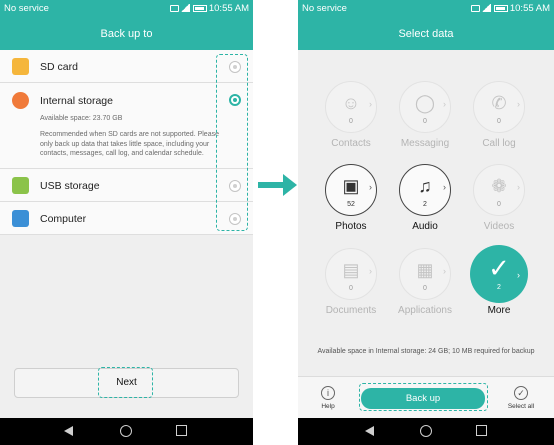 Image resolution: width=554 pixels, height=445 pixels. What do you see at coordinates (425, 310) in the screenshot?
I see `item-label: Applications` at bounding box center [425, 310].